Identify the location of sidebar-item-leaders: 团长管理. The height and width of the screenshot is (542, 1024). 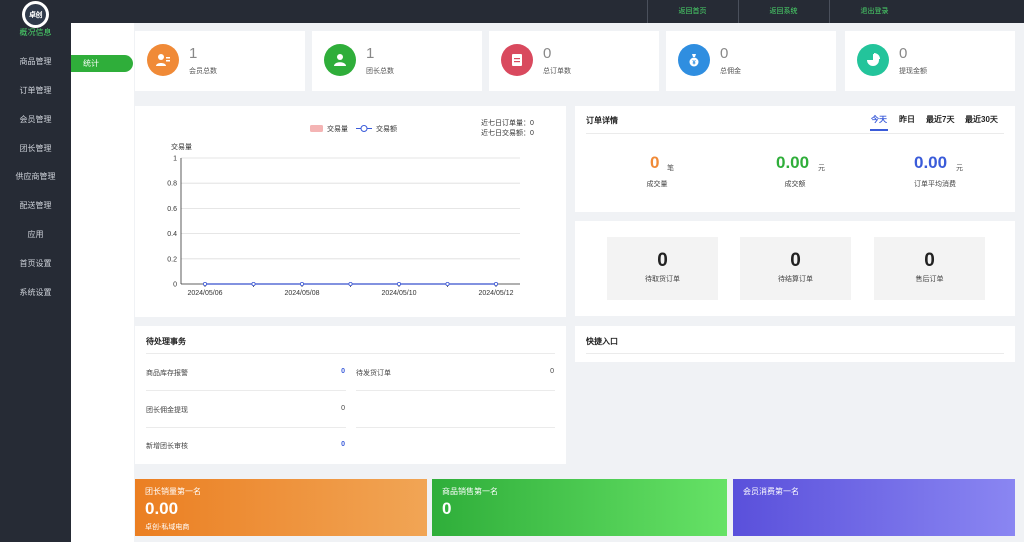
(35, 149).